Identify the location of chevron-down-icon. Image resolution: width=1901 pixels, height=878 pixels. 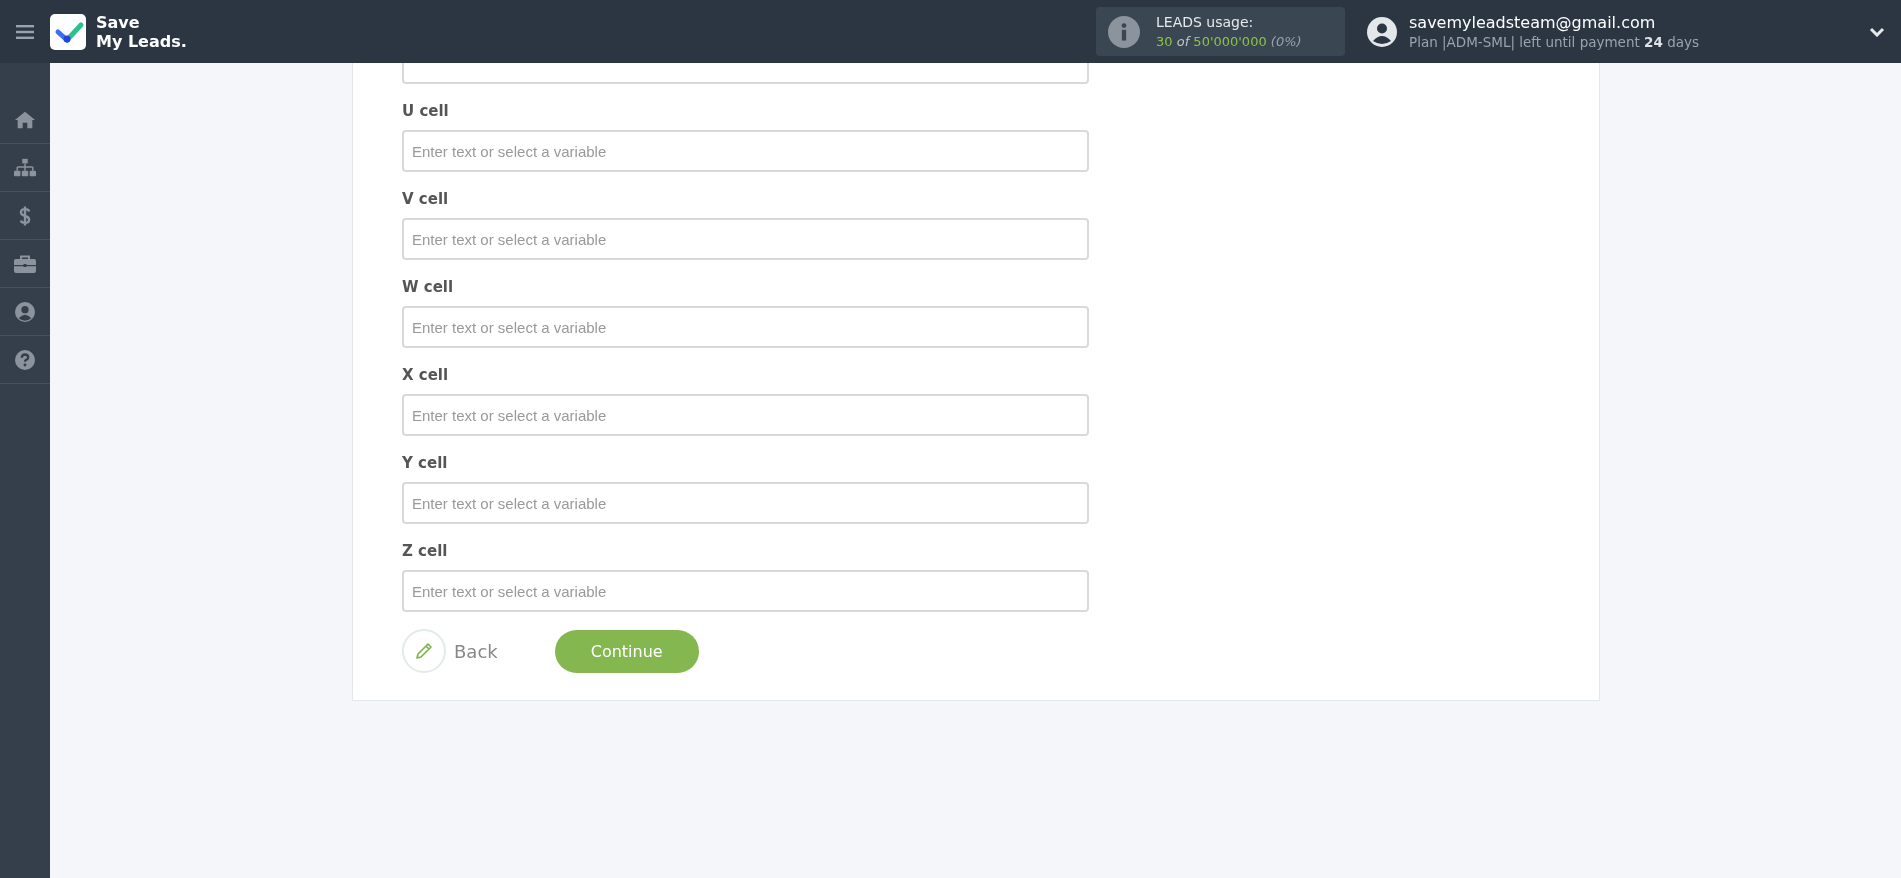
(1877, 31).